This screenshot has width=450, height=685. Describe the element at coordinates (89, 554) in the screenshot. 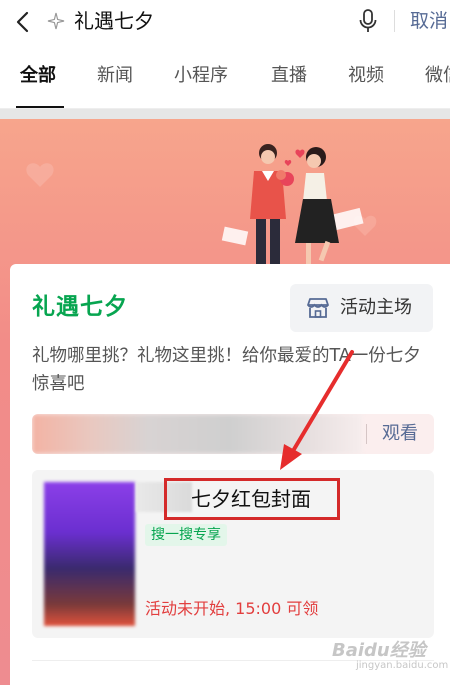

I see `cover-thumbnail` at that location.